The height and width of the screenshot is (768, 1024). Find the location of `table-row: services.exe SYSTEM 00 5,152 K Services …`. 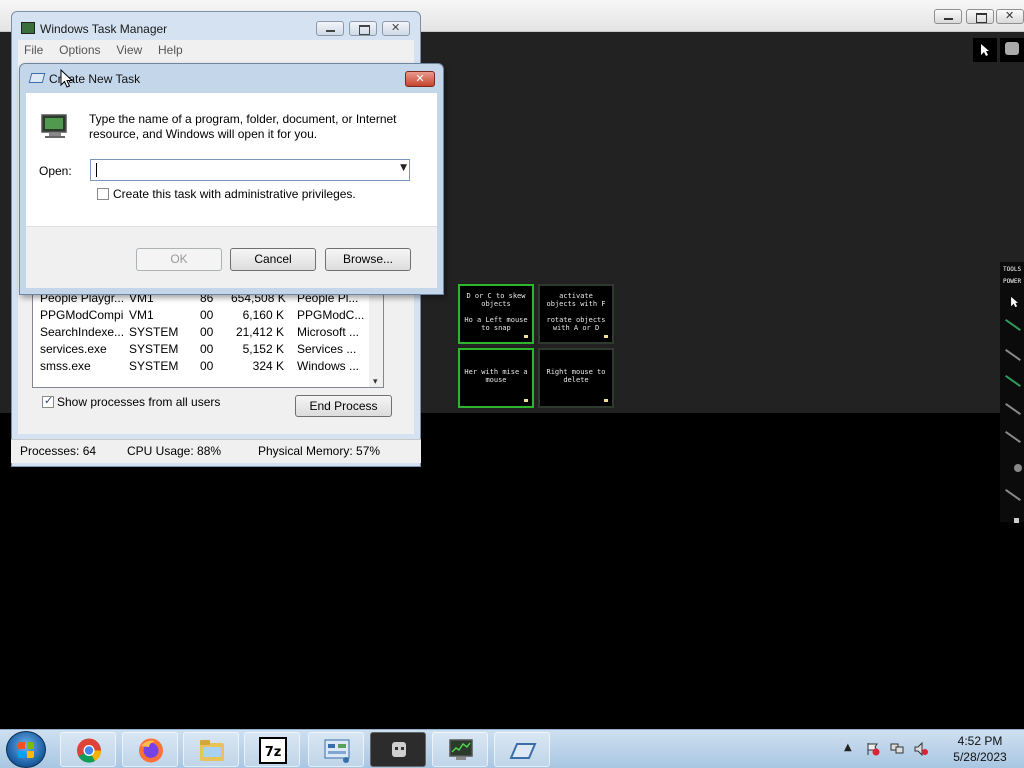

table-row: services.exe SYSTEM 00 5,152 K Services … is located at coordinates (203, 349).